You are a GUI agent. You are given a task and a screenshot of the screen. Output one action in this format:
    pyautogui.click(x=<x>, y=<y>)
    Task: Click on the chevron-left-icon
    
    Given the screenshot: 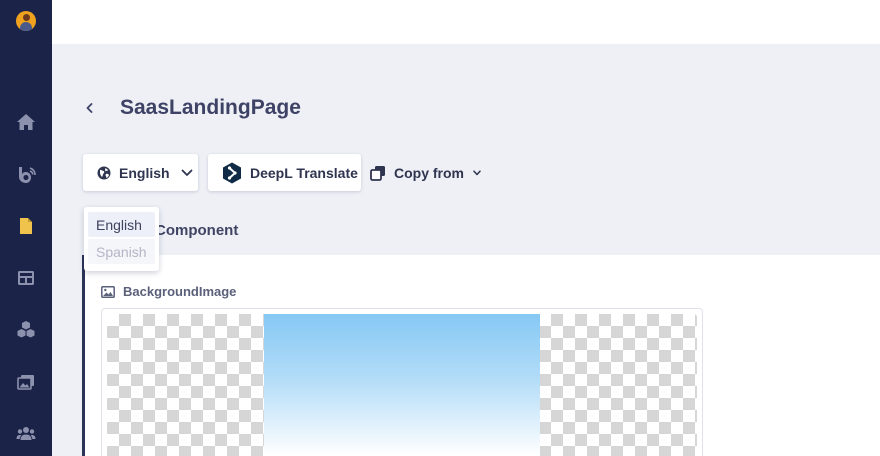 What is the action you would take?
    pyautogui.click(x=89, y=108)
    